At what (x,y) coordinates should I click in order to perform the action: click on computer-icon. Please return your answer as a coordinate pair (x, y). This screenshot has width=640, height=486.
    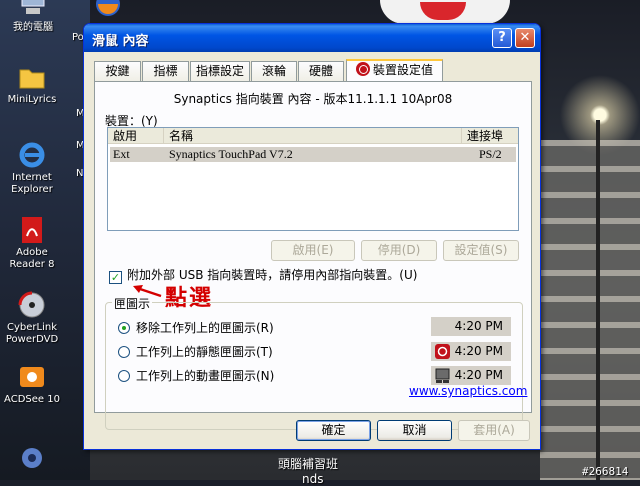
    Looking at the image, I should click on (33, 7).